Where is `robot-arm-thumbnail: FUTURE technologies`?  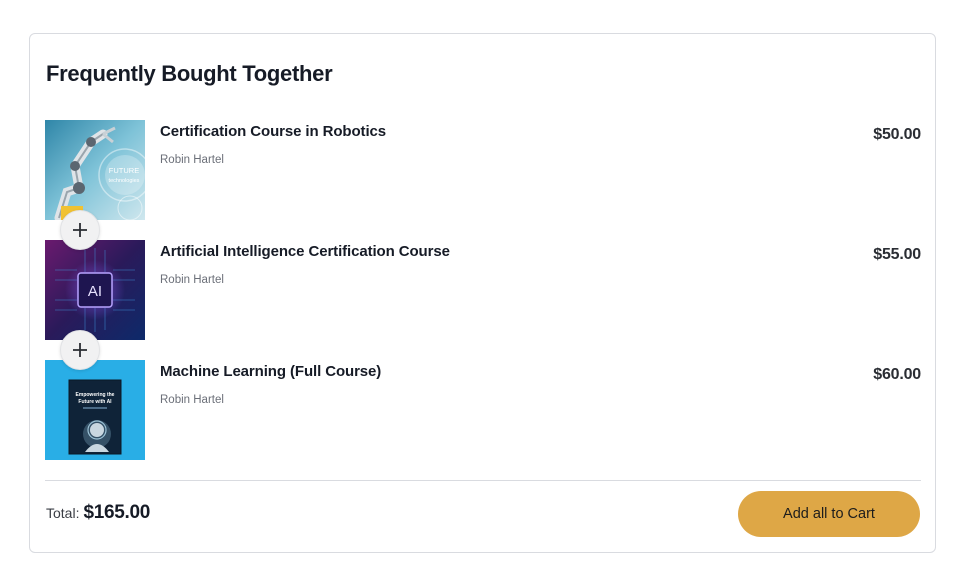
robot-arm-thumbnail: FUTURE technologies is located at coordinates (95, 170).